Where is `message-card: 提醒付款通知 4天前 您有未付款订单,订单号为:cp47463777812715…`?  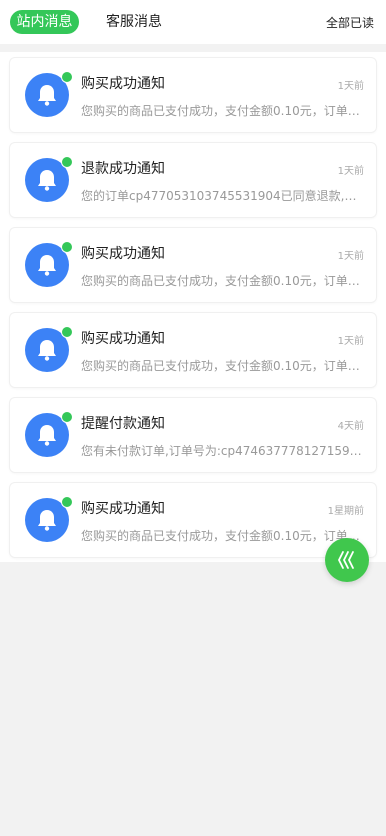
message-card: 提醒付款通知 4天前 您有未付款订单,订单号为:cp47463777812715… is located at coordinates (193, 435).